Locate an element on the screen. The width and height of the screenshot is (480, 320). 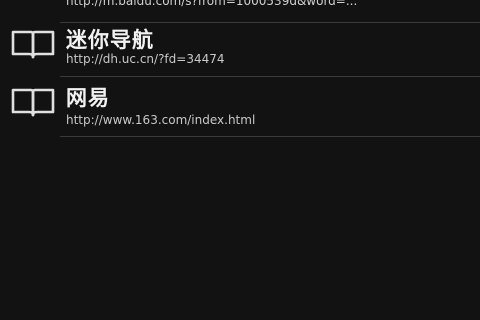
bookmark-title: 网易 is located at coordinates (88, 98).